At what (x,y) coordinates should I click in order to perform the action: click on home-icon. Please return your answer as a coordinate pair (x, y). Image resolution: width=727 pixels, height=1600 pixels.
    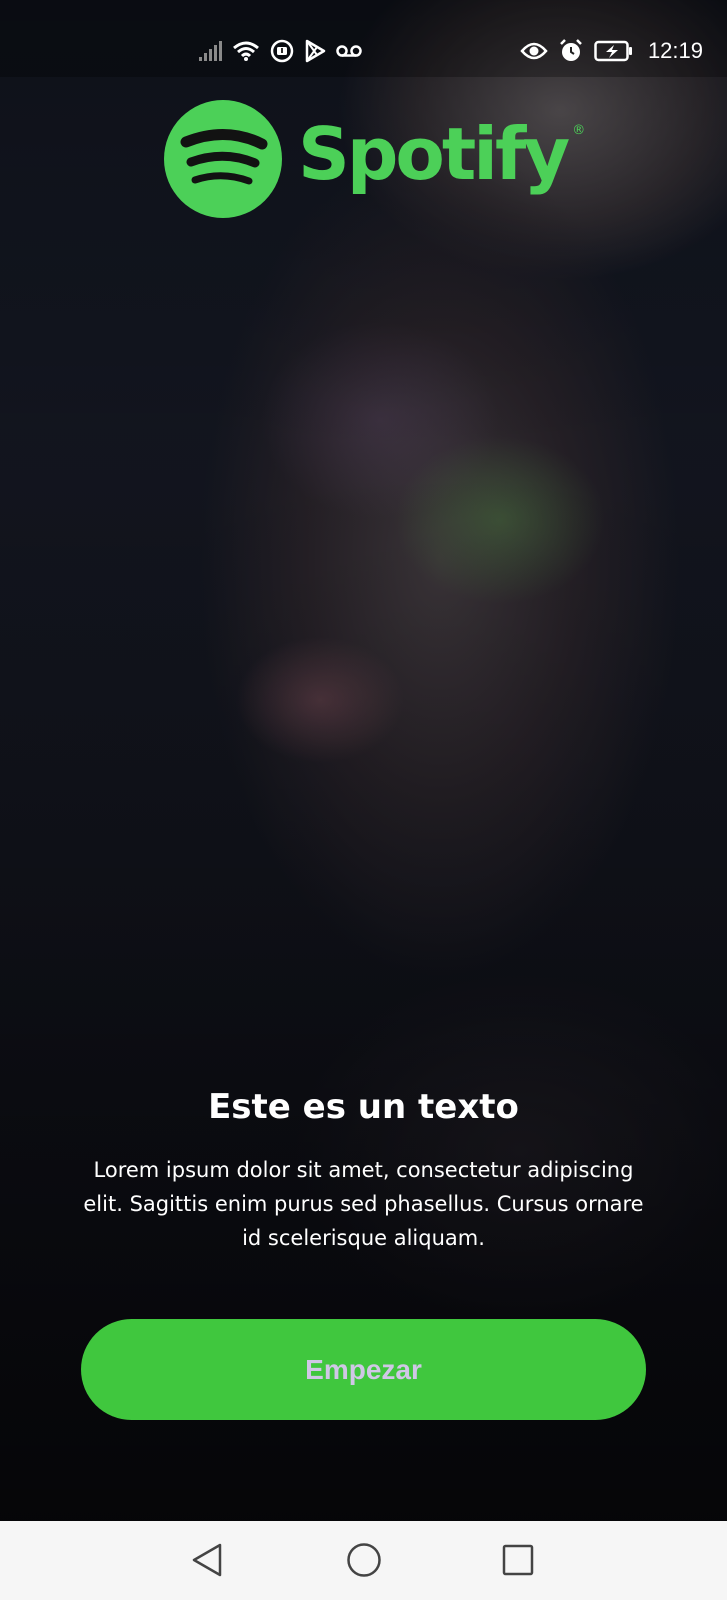
    Looking at the image, I should click on (364, 1560).